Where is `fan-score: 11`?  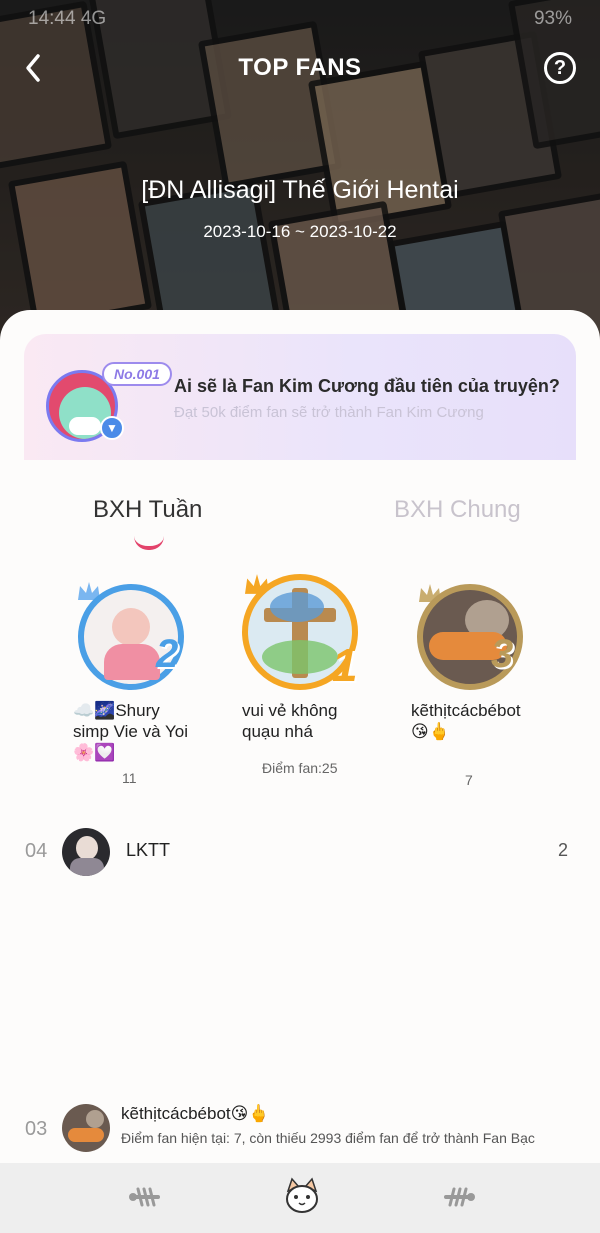
fan-score: 11 is located at coordinates (129, 778).